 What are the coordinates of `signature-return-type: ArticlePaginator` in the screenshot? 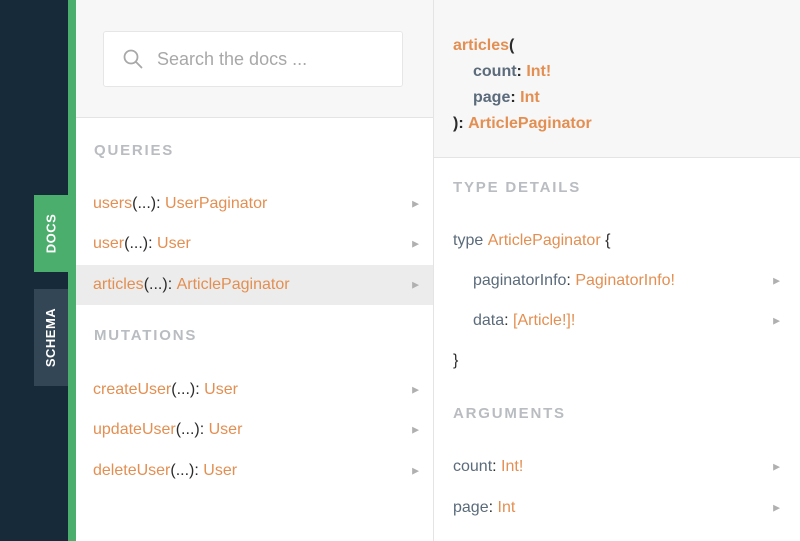 It's located at (530, 123).